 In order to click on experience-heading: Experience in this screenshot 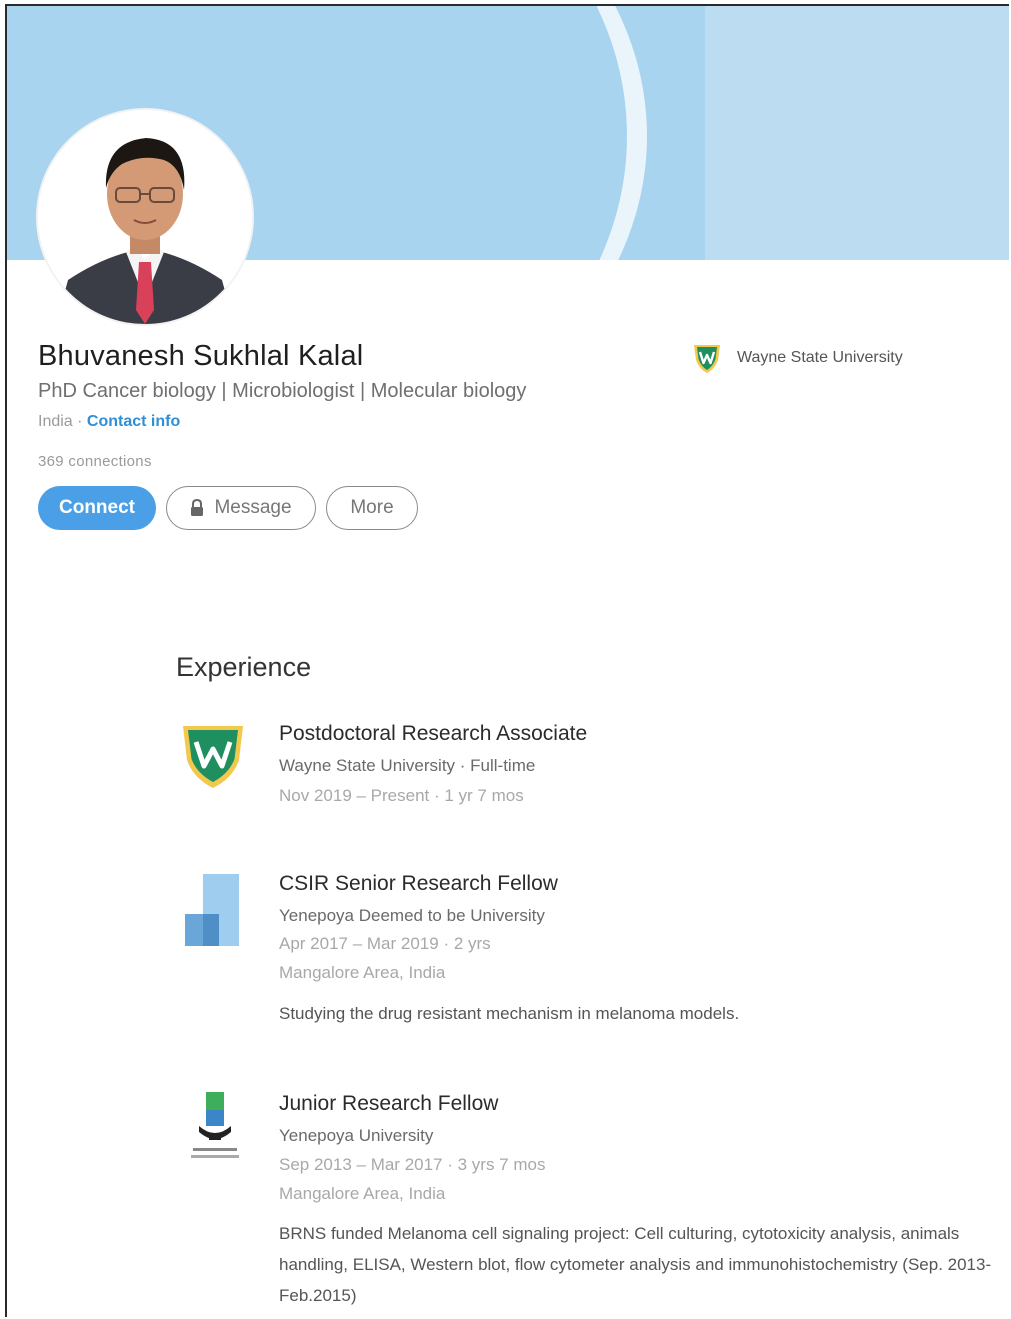, I will do `click(244, 667)`.